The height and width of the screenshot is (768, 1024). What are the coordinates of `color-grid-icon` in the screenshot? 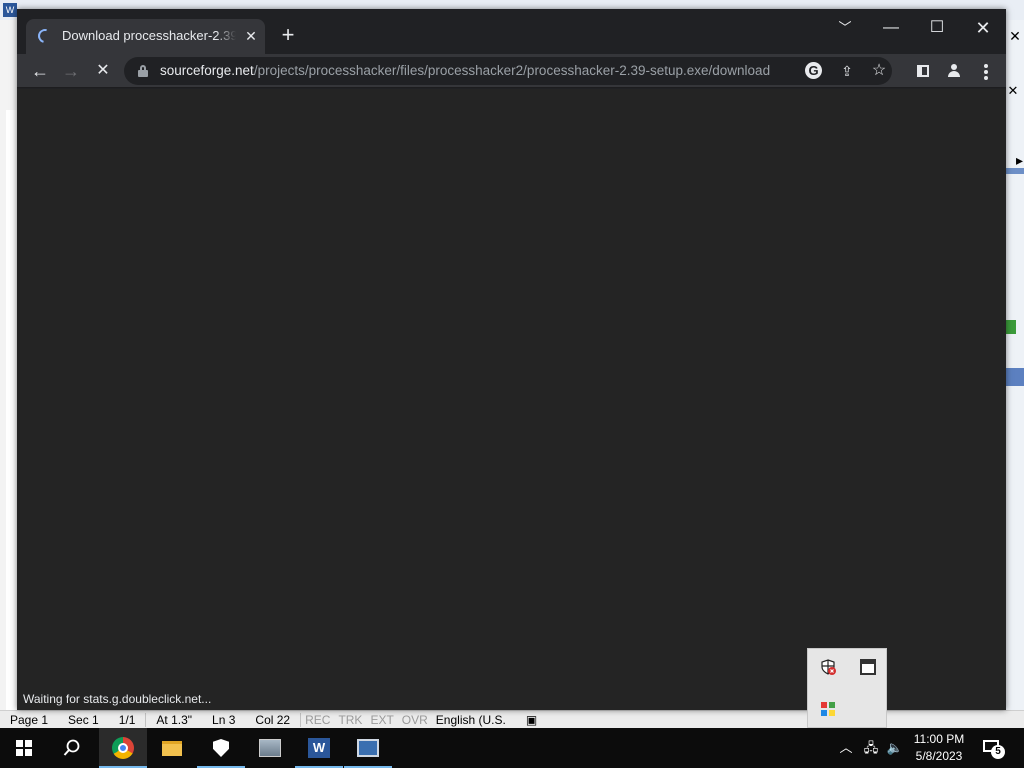 It's located at (828, 709).